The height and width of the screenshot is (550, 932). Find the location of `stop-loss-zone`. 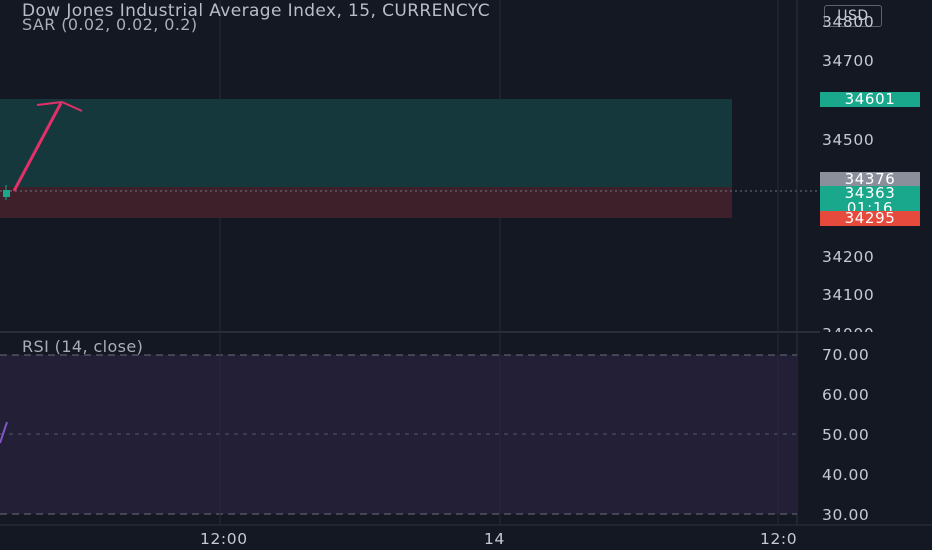

stop-loss-zone is located at coordinates (366, 202).